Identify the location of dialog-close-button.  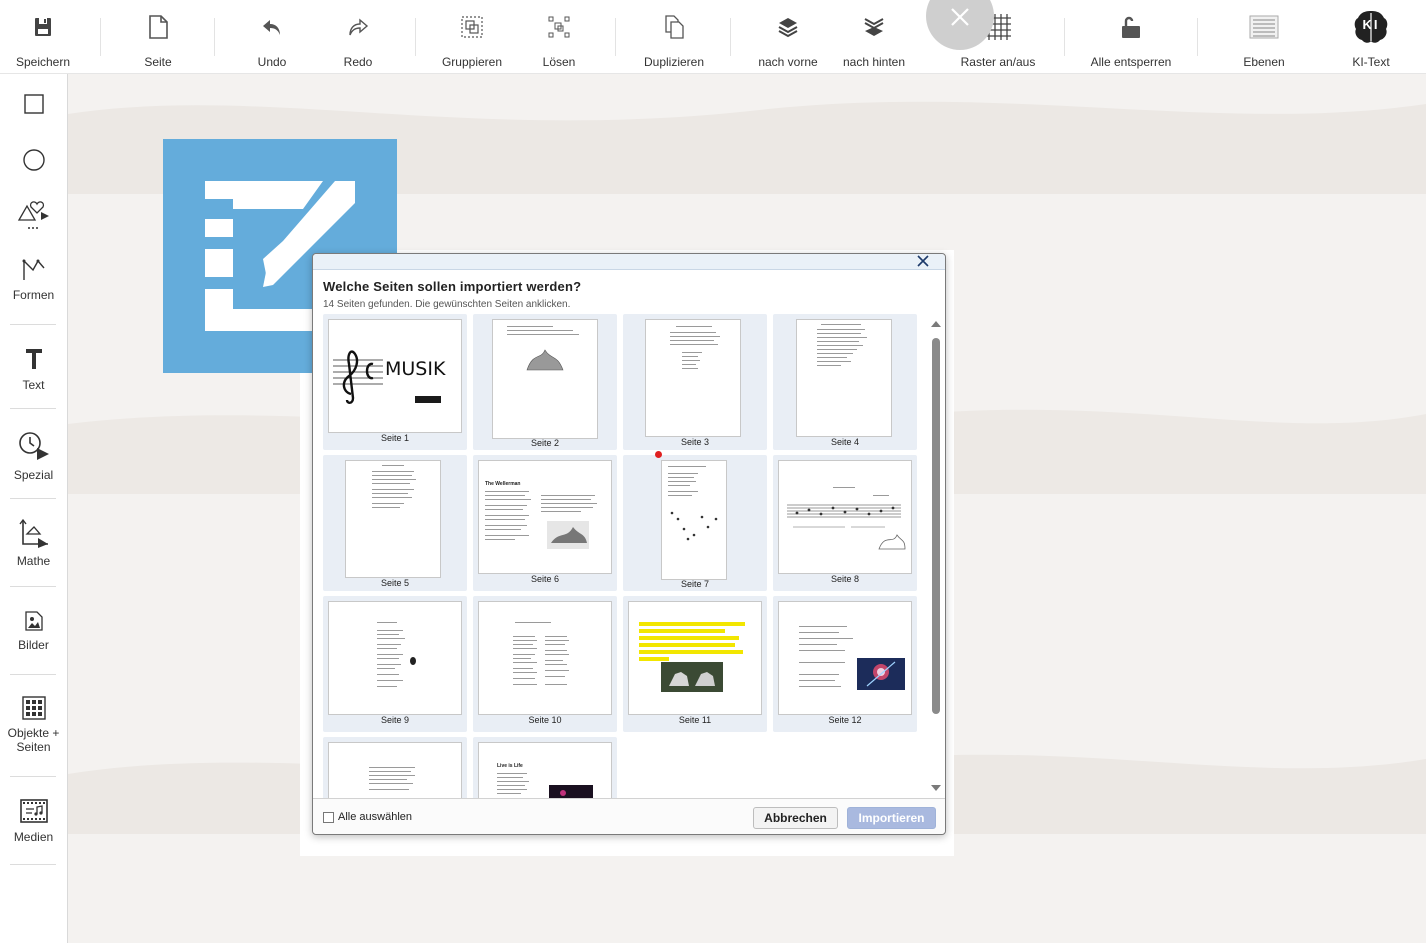
(923, 261).